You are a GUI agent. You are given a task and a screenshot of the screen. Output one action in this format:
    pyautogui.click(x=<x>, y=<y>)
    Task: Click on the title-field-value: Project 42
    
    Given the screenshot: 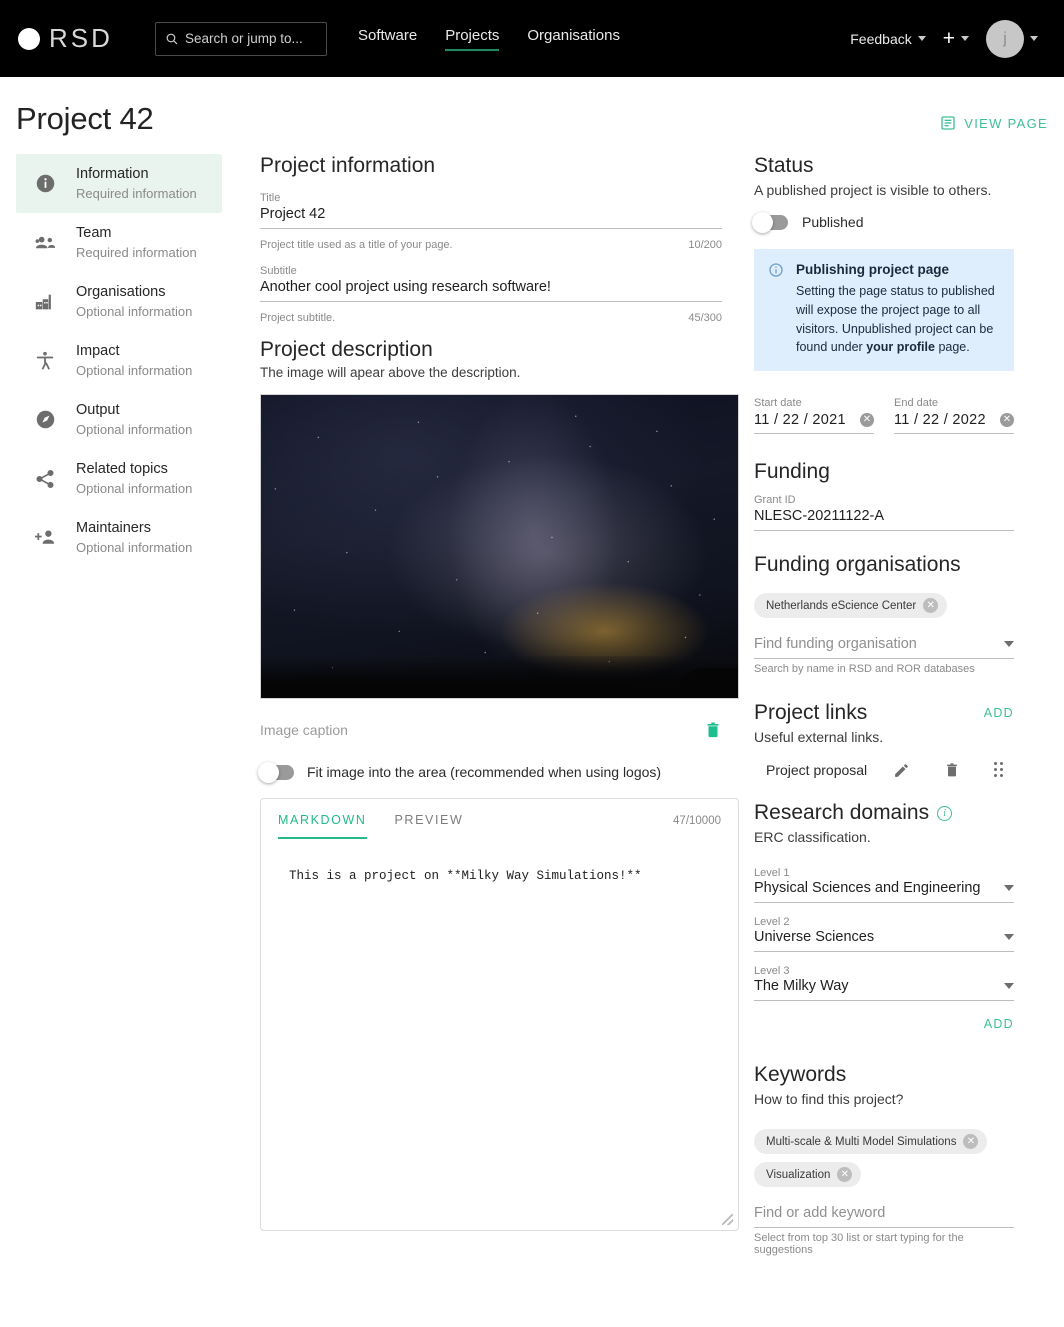 What is the action you would take?
    pyautogui.click(x=491, y=217)
    